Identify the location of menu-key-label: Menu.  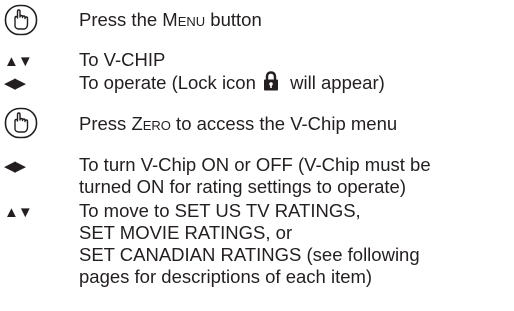
(184, 19).